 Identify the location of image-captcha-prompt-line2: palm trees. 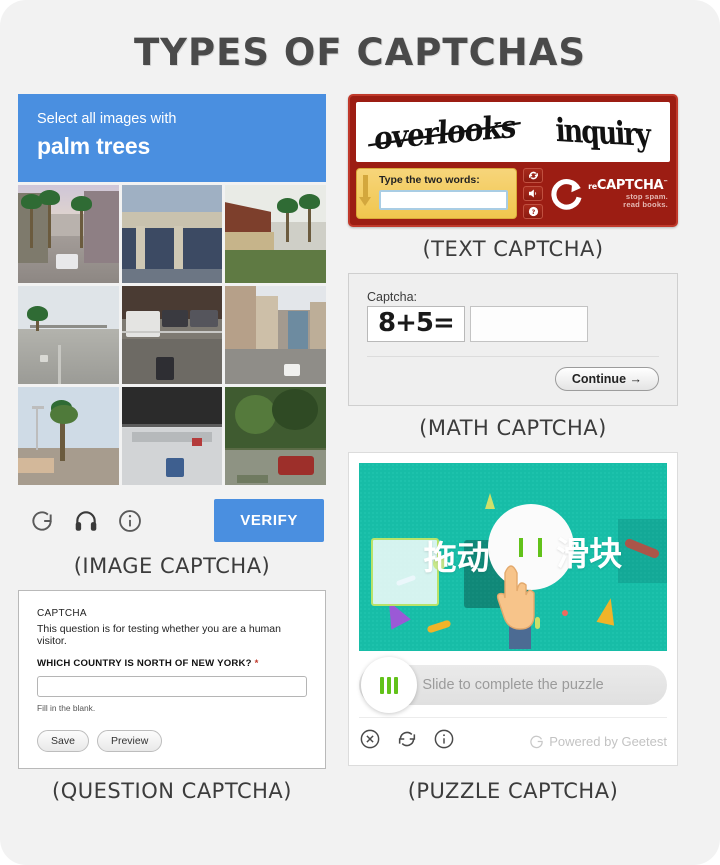
(94, 146).